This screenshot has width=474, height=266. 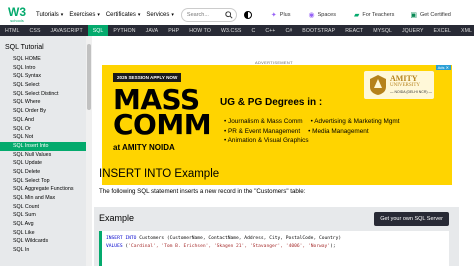 I want to click on ad-title-line2: COMM, so click(x=162, y=124).